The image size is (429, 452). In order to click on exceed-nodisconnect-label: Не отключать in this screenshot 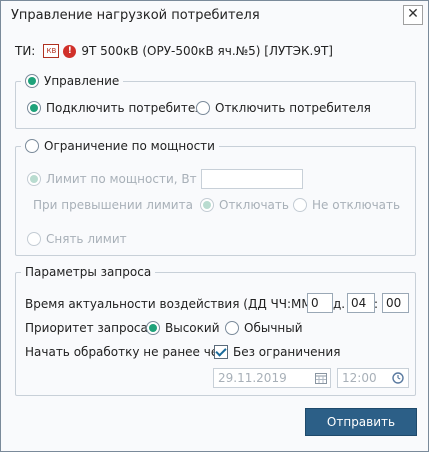, I will do `click(356, 205)`.